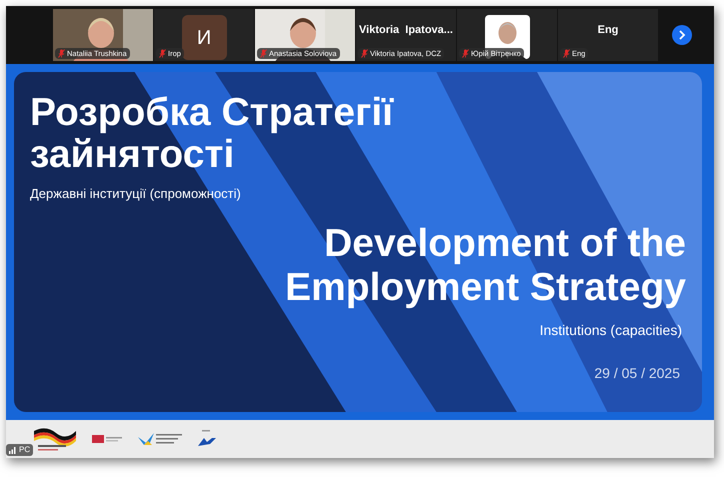  Describe the element at coordinates (485, 266) in the screenshot. I see `slide-title: Development of the Employment Strategy` at that location.